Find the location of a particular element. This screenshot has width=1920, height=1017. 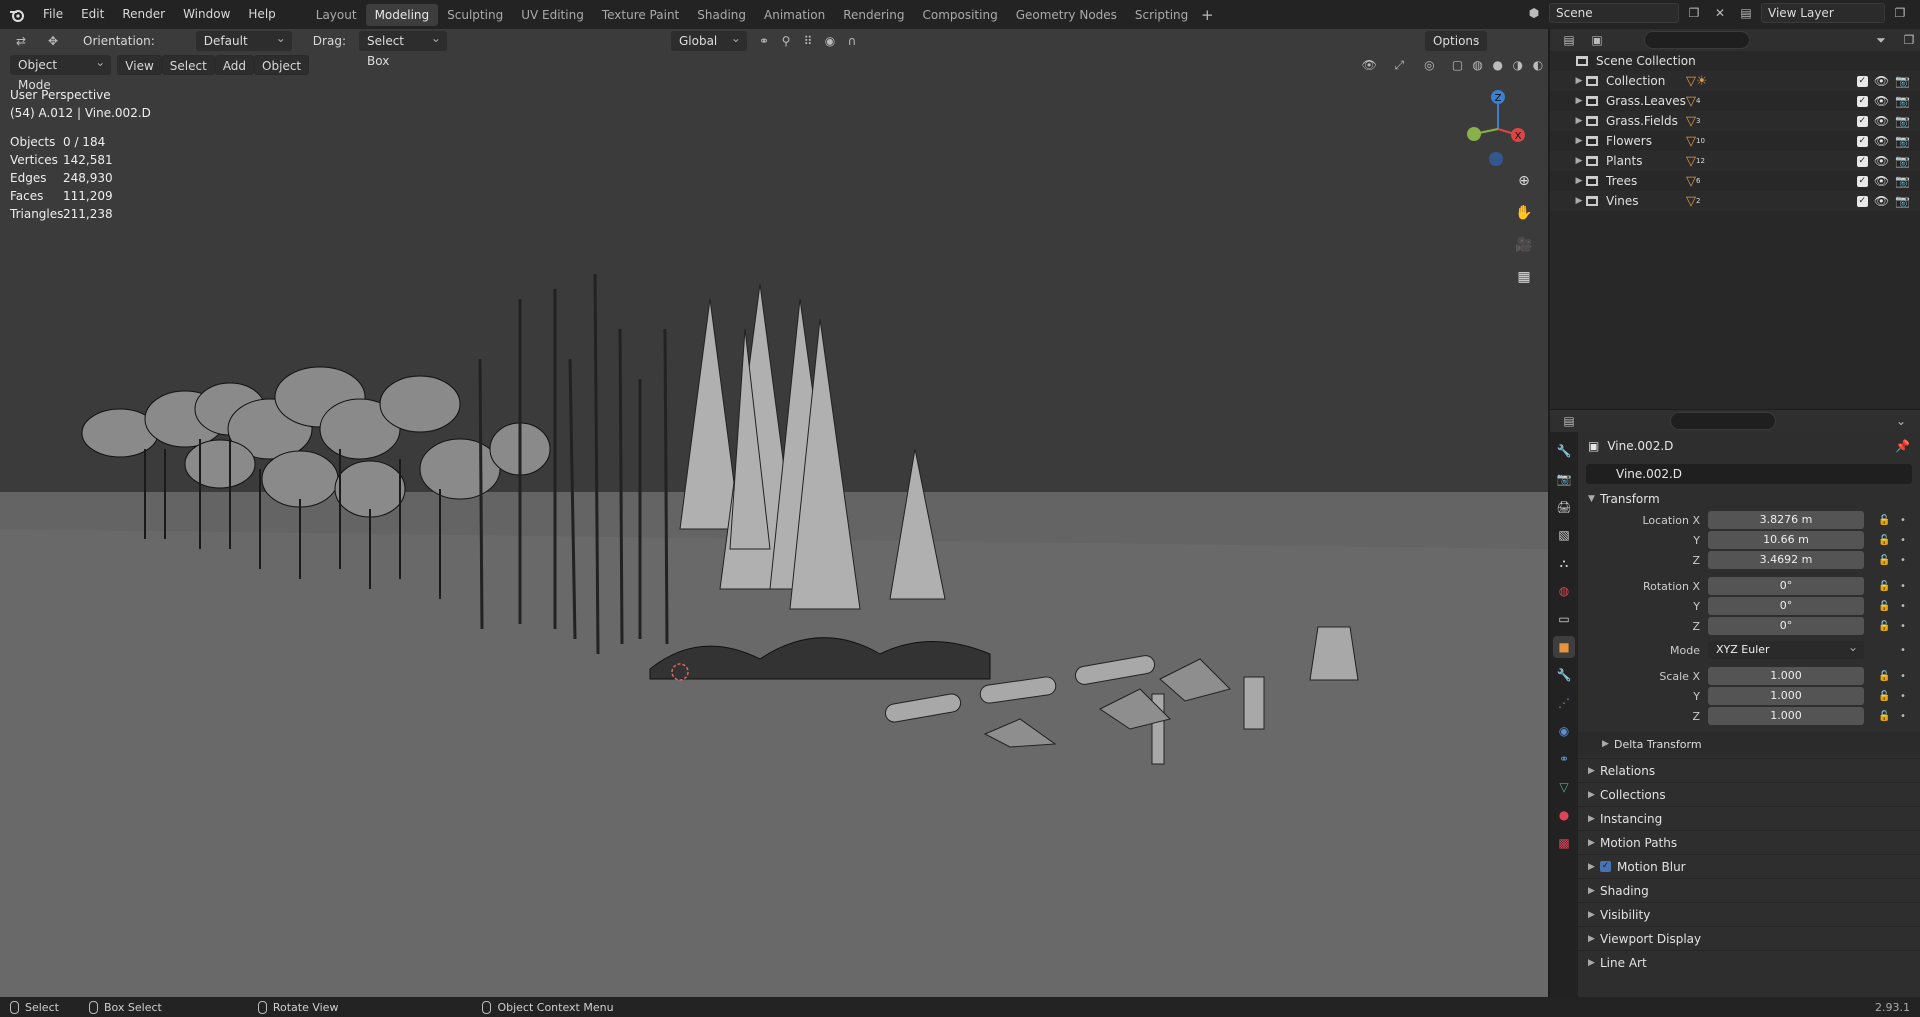

transform-section-header: ▼ Transform is located at coordinates (1749, 499).